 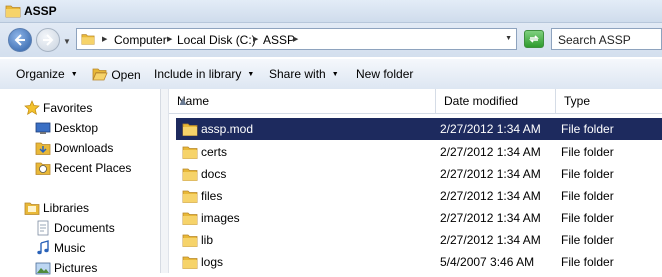 I want to click on back-button, so click(x=20, y=40).